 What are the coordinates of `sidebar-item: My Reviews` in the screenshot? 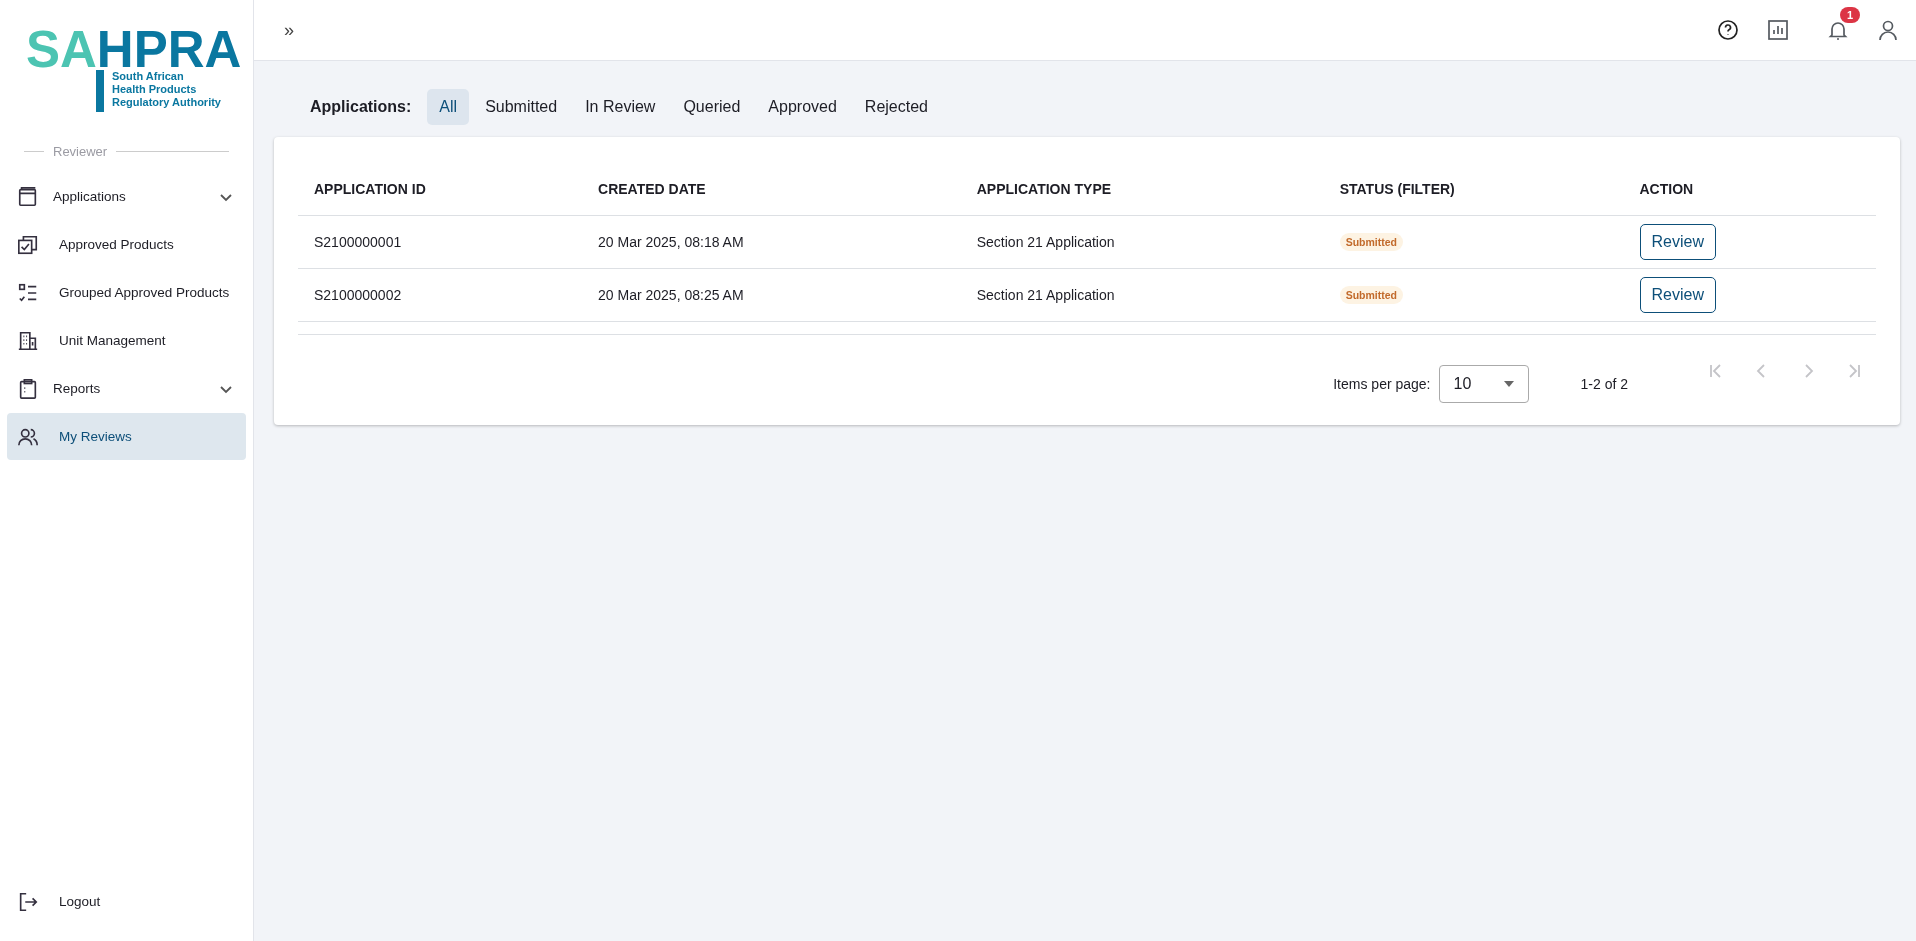 It's located at (126, 436).